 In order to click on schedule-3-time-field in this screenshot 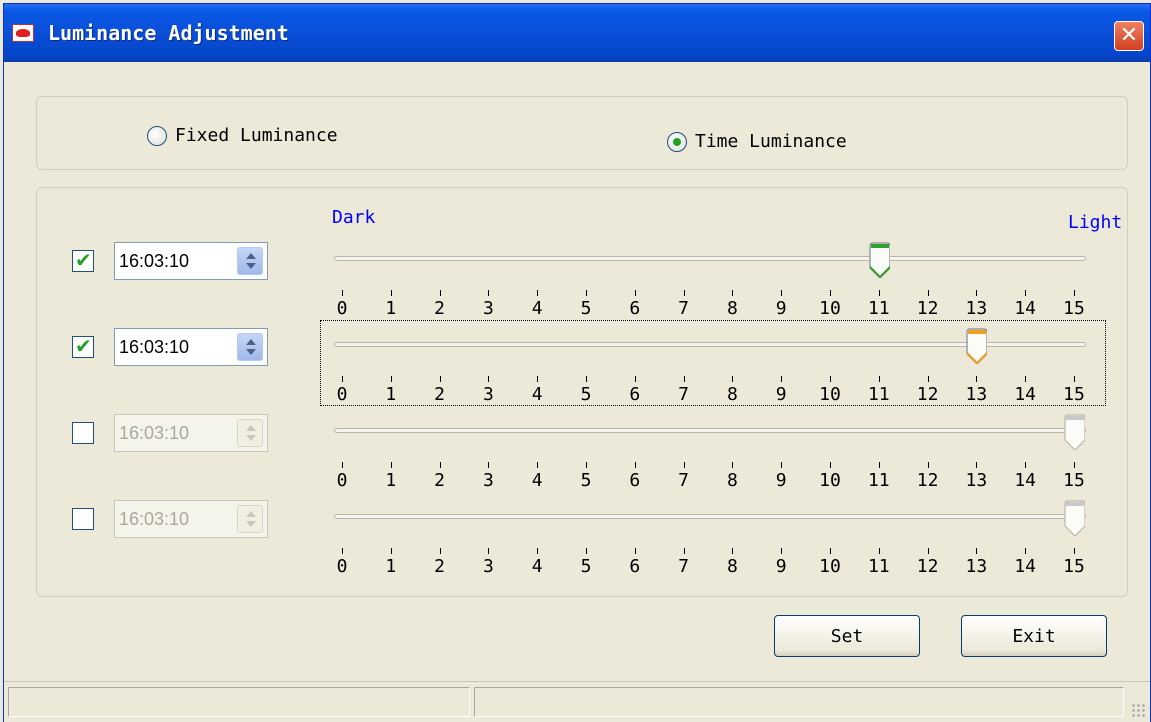, I will do `click(191, 433)`.